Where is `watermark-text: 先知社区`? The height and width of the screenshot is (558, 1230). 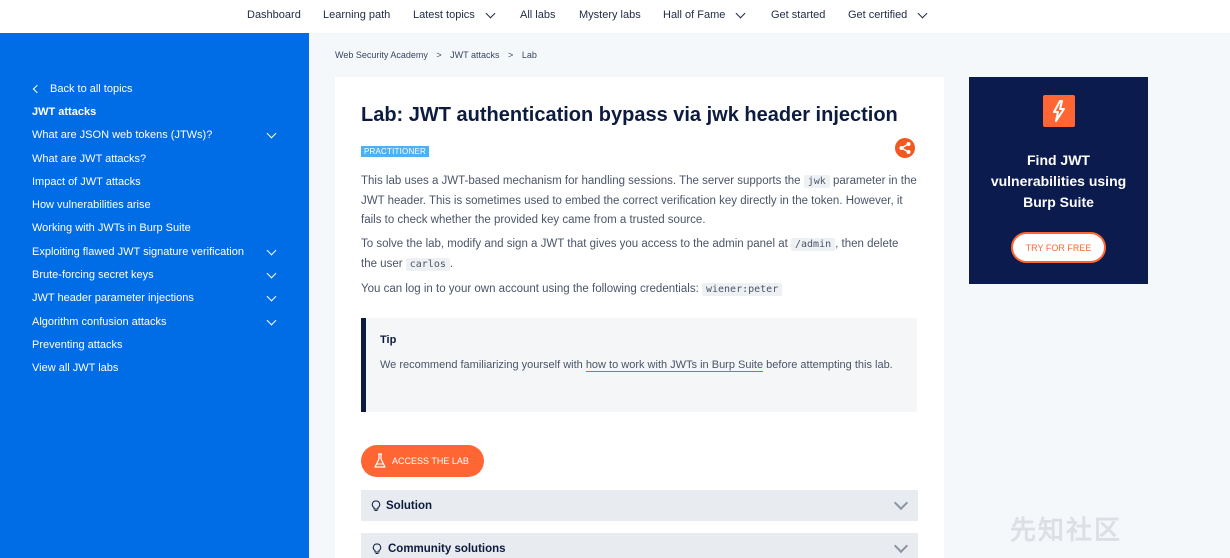 watermark-text: 先知社区 is located at coordinates (1066, 530).